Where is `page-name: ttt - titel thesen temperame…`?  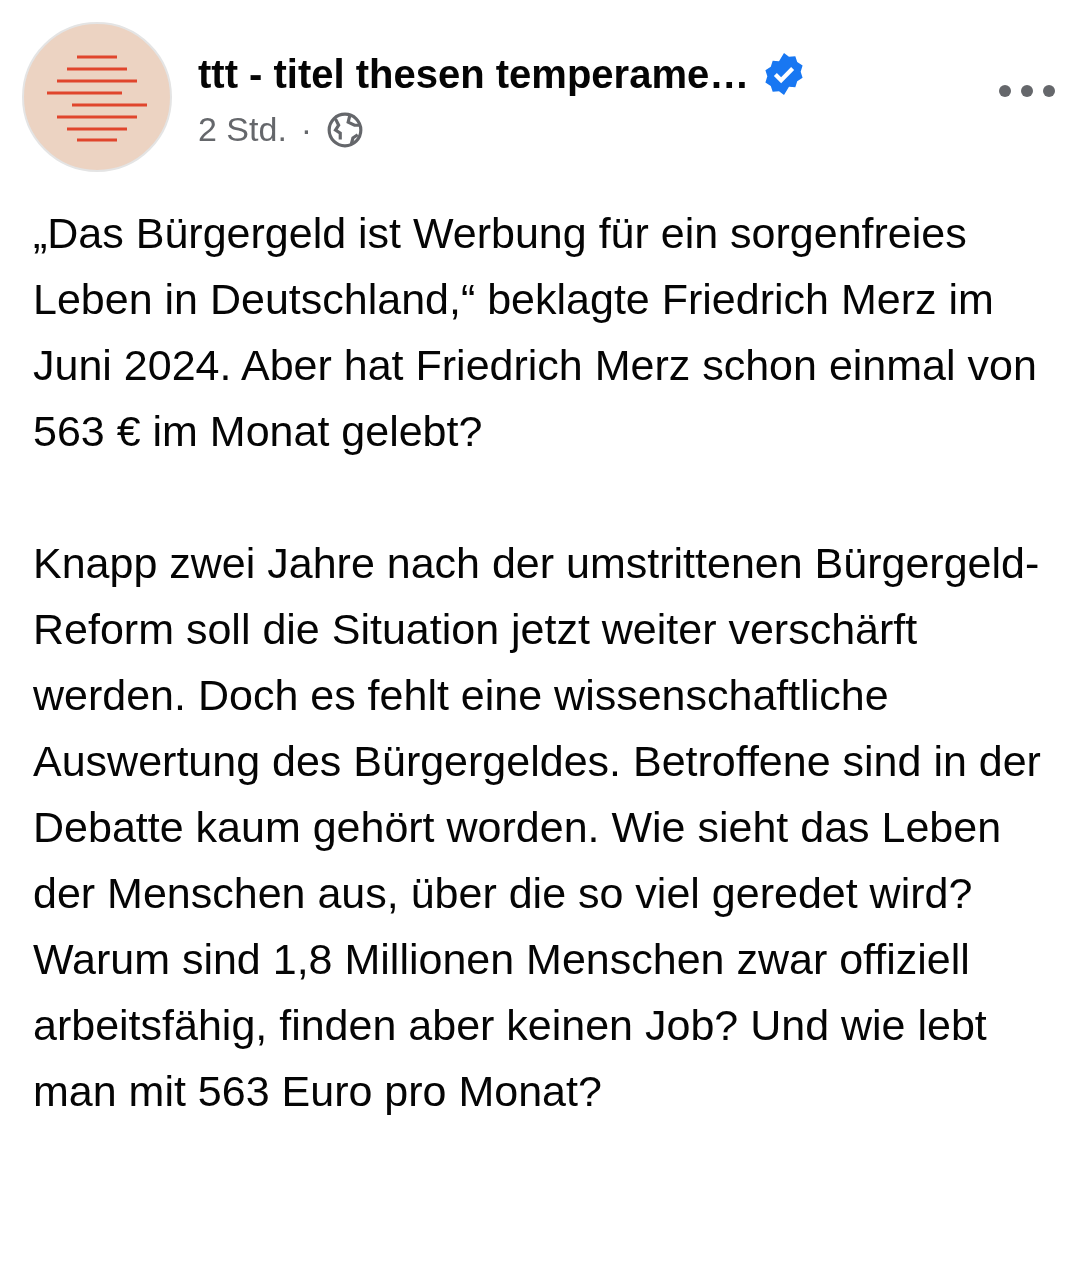
page-name: ttt - titel thesen temperame… is located at coordinates (474, 74).